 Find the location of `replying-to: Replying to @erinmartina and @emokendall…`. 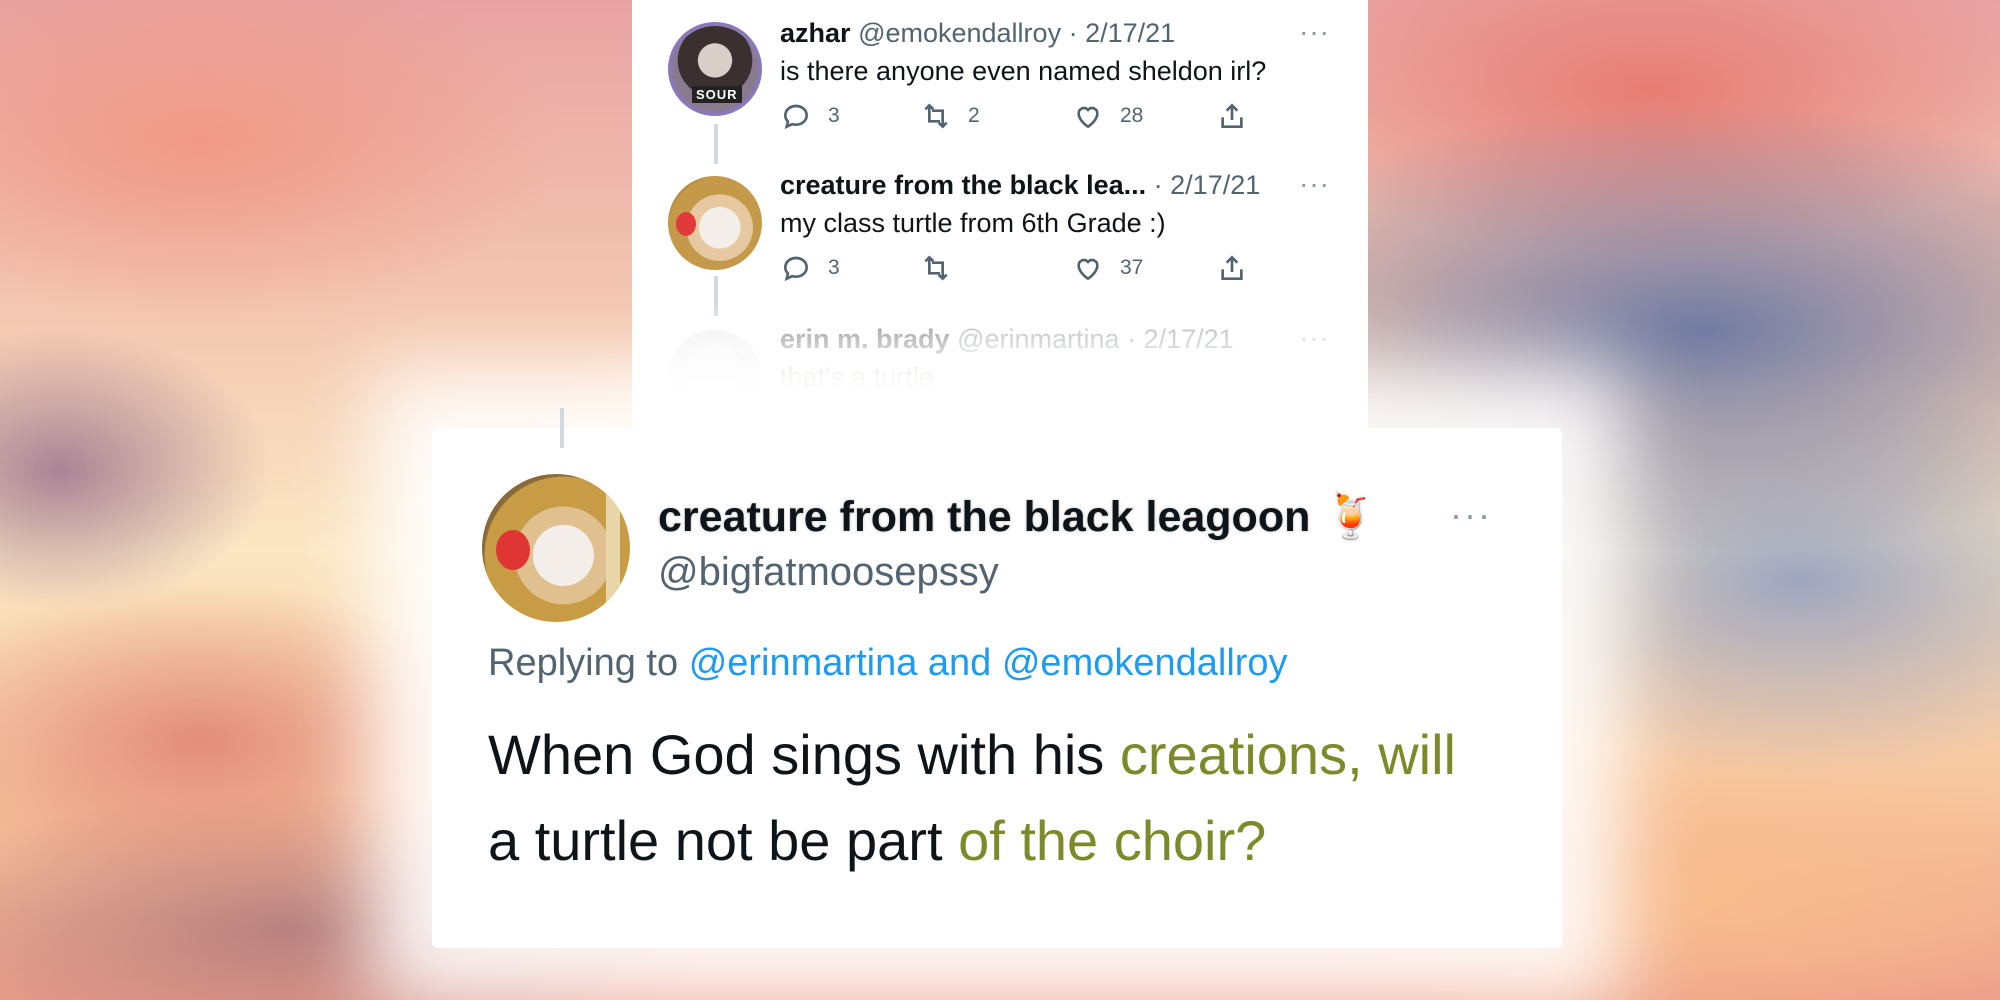

replying-to: Replying to @erinmartina and @emokendall… is located at coordinates (888, 663).